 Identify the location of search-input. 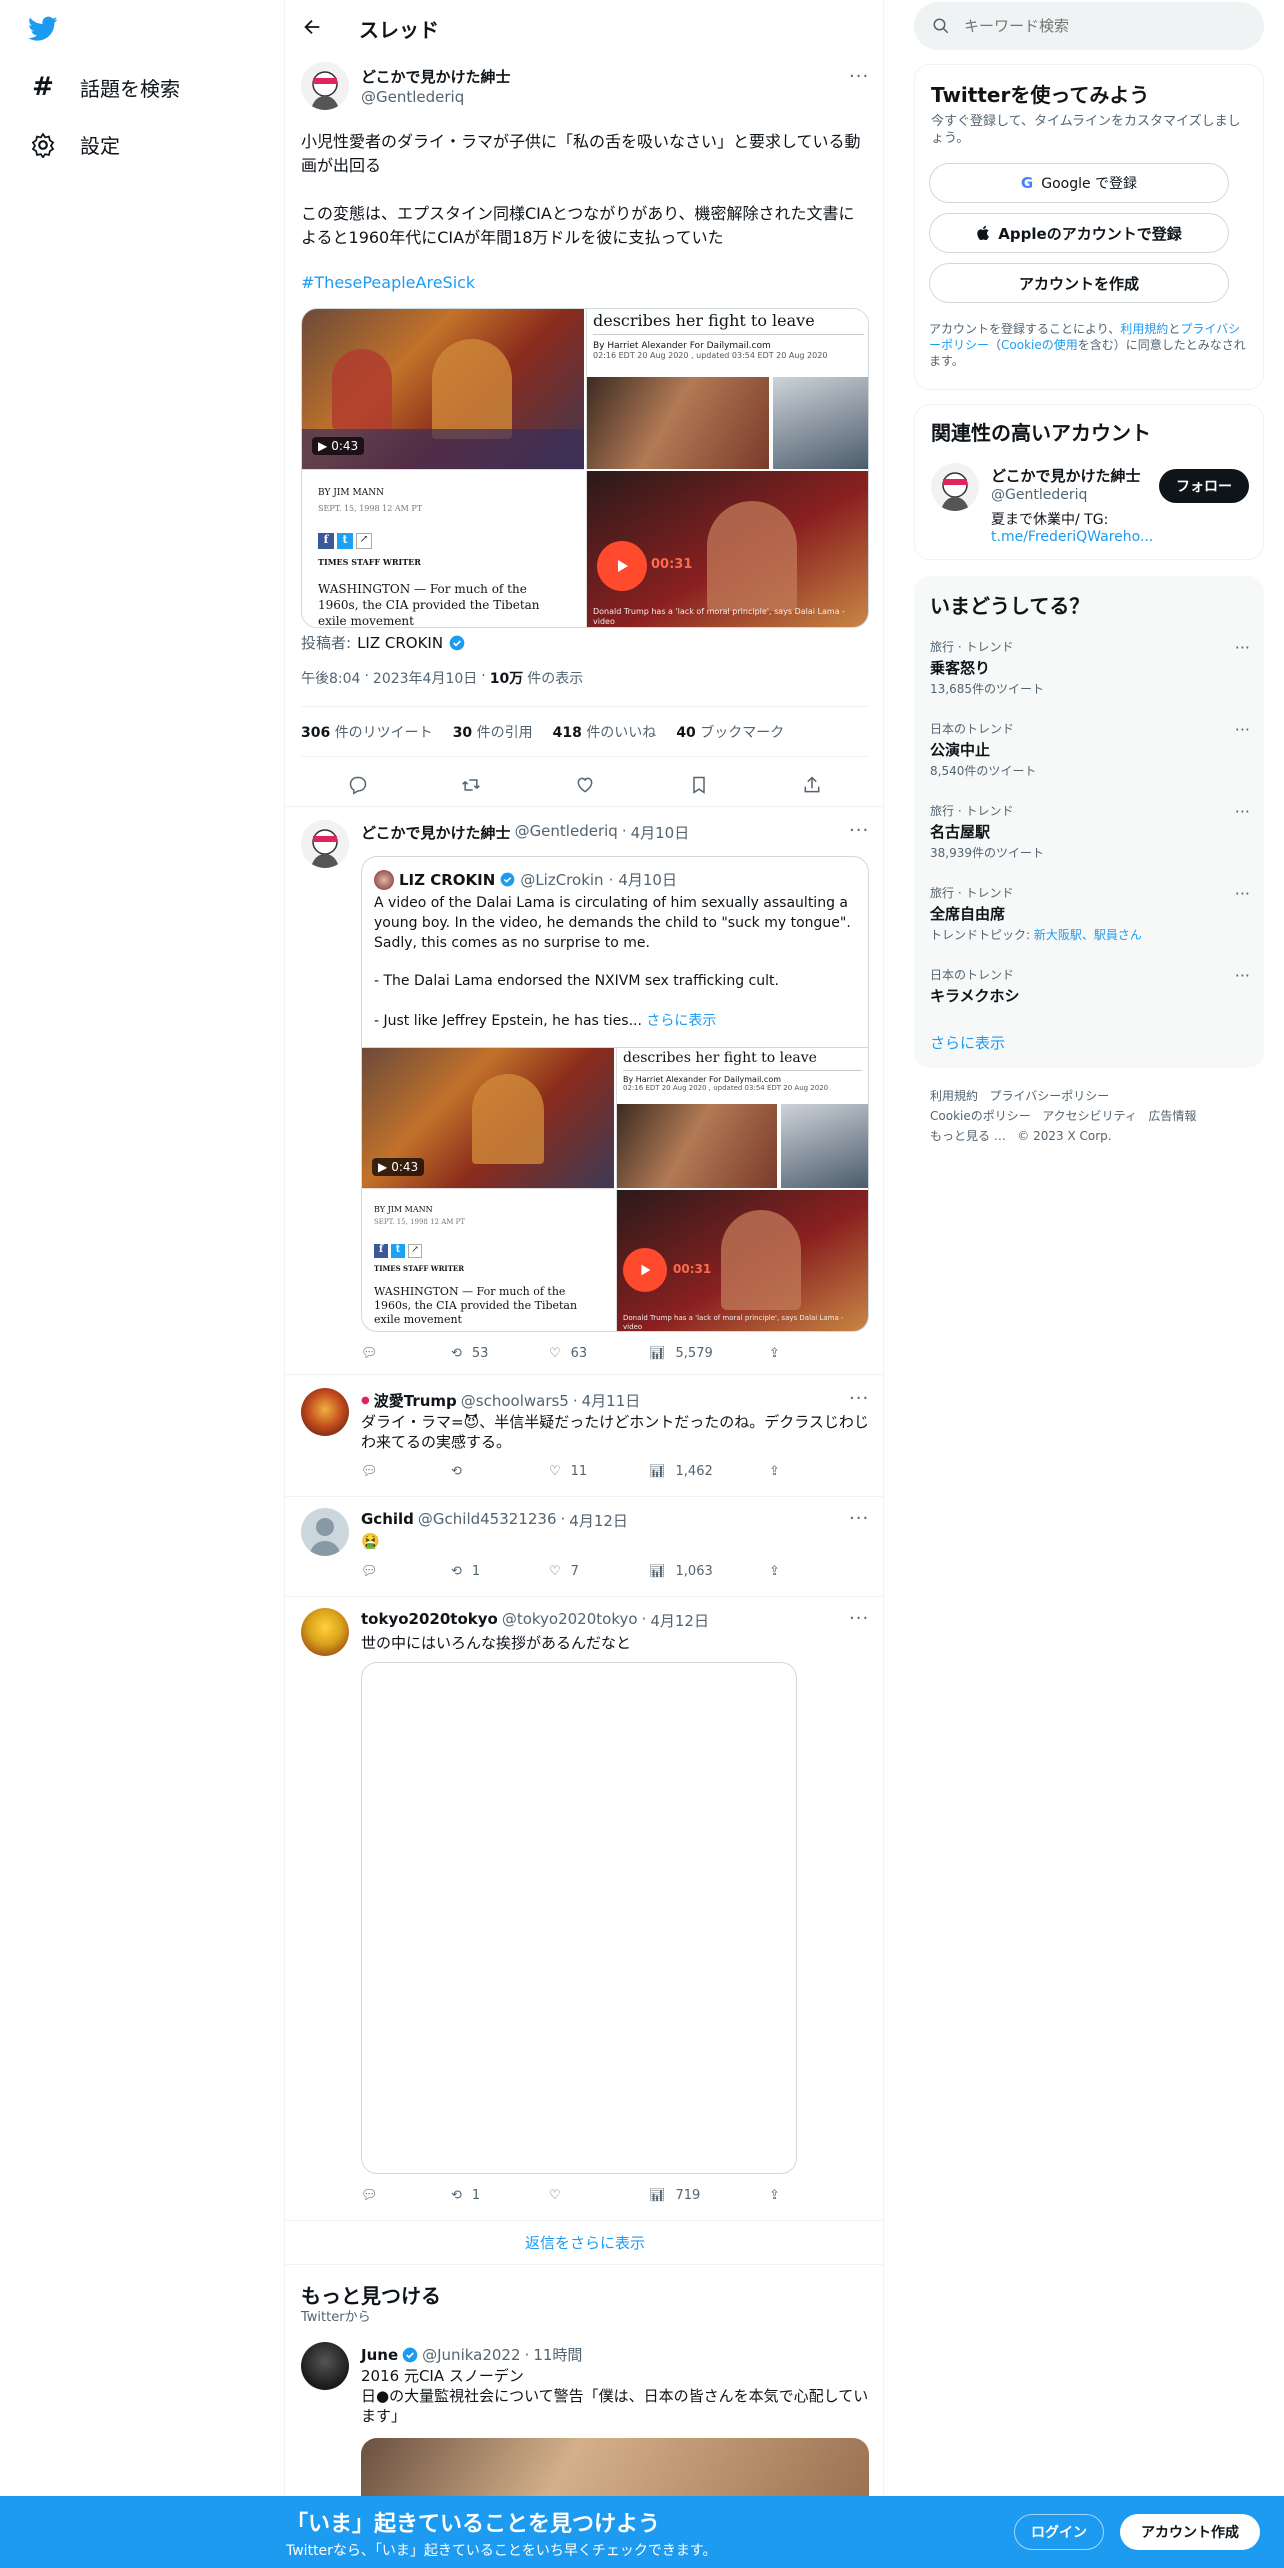
(1094, 26).